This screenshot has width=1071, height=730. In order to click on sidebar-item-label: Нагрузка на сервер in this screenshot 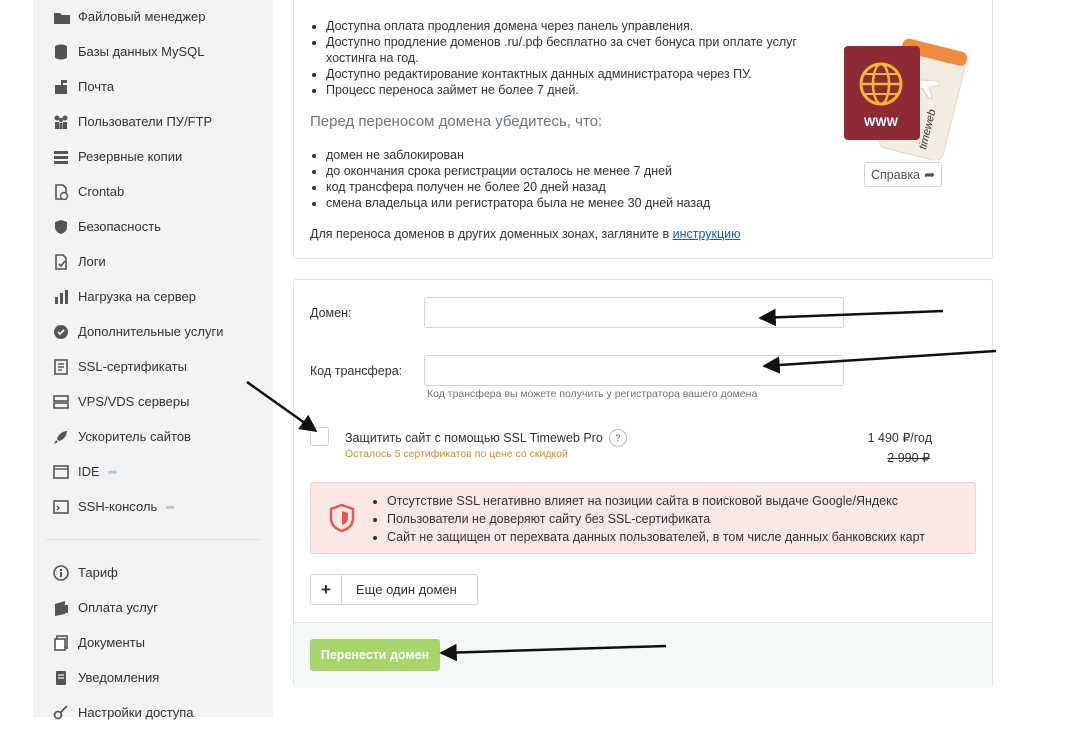, I will do `click(137, 296)`.